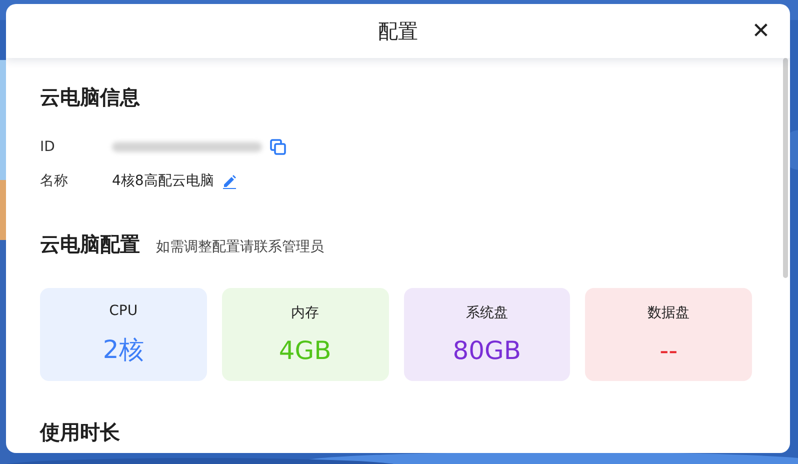 This screenshot has width=798, height=464. What do you see at coordinates (669, 350) in the screenshot?
I see `spec-value: --` at bounding box center [669, 350].